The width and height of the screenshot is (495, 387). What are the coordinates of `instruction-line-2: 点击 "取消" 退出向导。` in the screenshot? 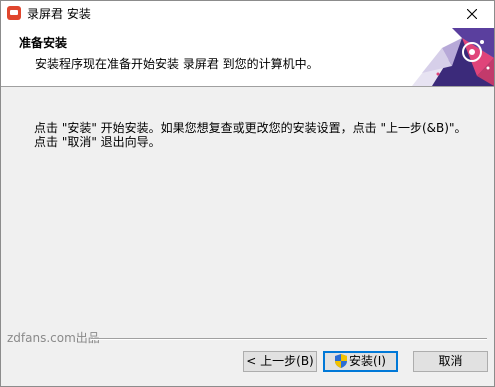 It's located at (97, 142).